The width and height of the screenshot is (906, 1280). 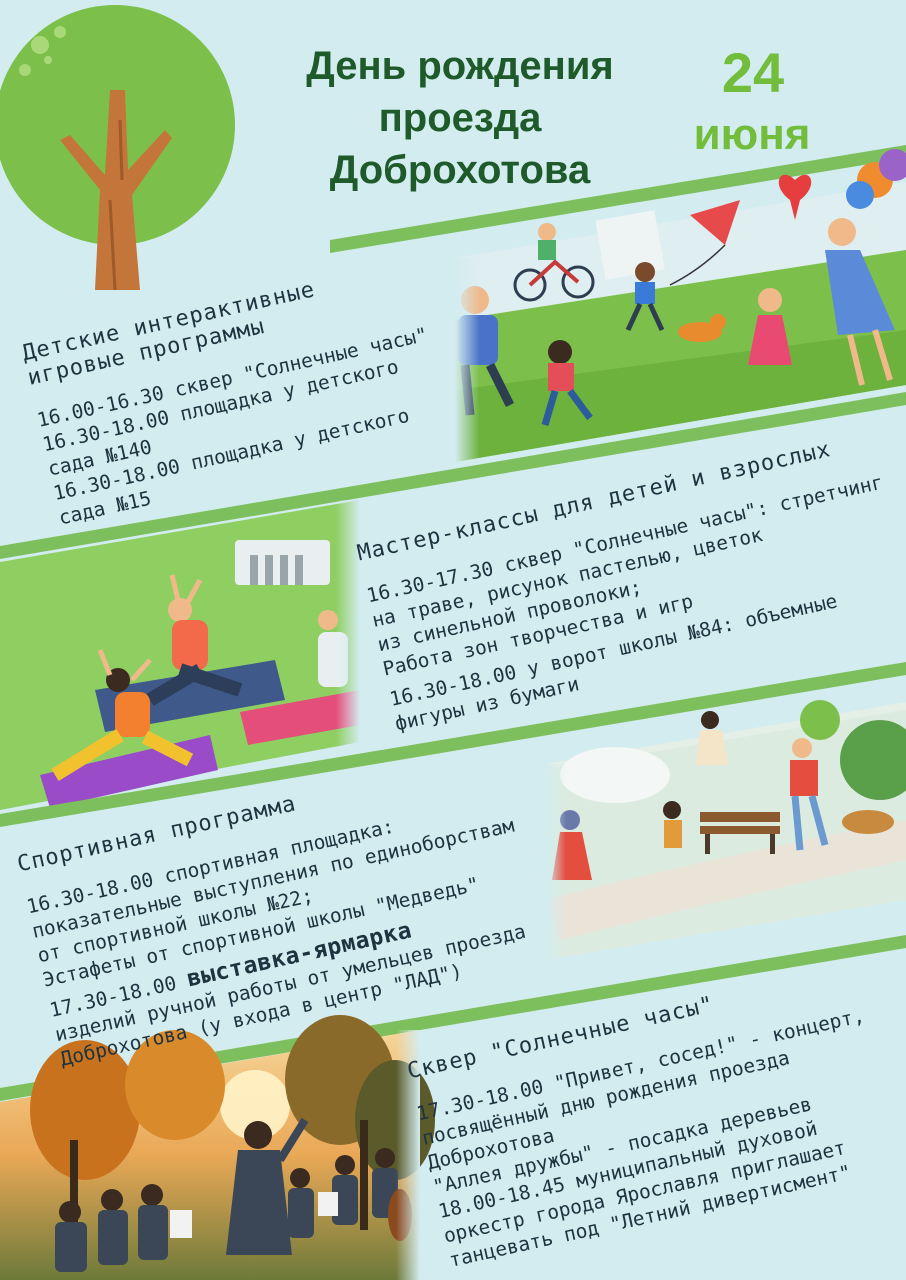 I want to click on event-title: День рождения проезда Доброхотова, so click(x=460, y=118).